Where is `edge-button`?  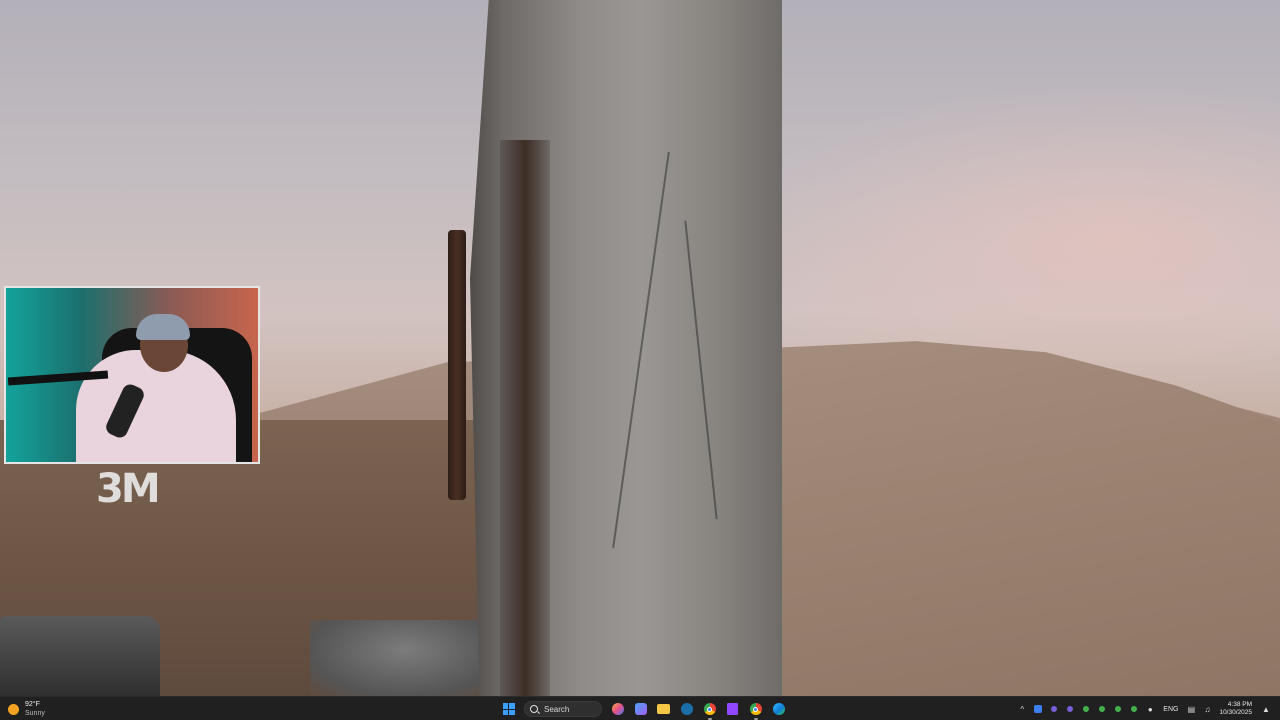 edge-button is located at coordinates (779, 709).